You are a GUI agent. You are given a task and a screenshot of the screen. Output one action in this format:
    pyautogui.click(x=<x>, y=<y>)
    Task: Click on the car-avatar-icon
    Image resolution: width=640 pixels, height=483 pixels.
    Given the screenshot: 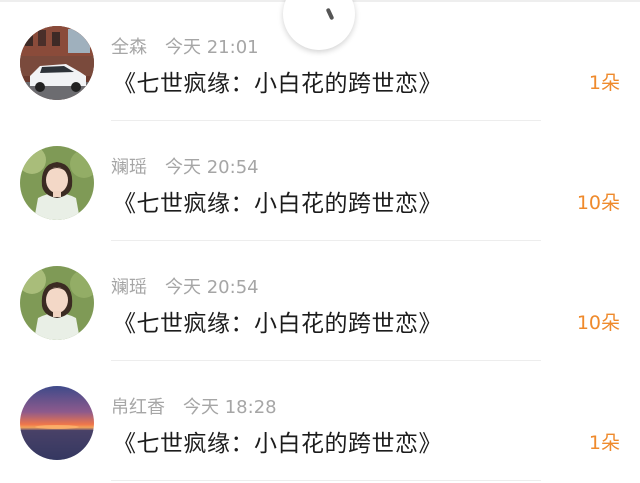 What is the action you would take?
    pyautogui.click(x=57, y=63)
    